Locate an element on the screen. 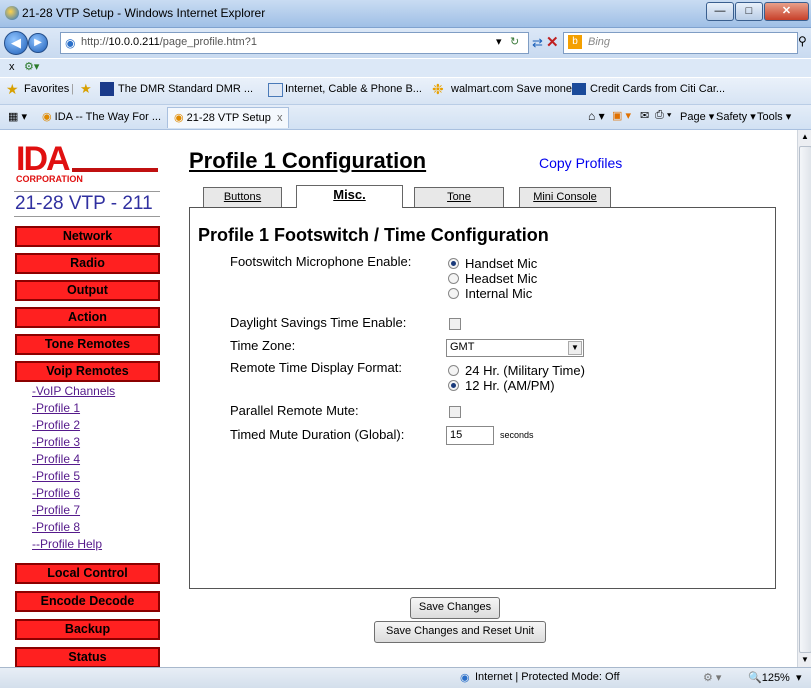 This screenshot has height=688, width=811. dropdown-icon: ▾ is located at coordinates (499, 41).